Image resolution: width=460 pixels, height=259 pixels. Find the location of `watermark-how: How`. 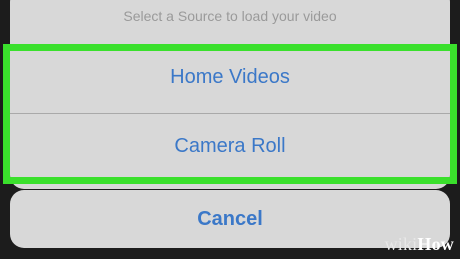

watermark-how: How is located at coordinates (435, 244).